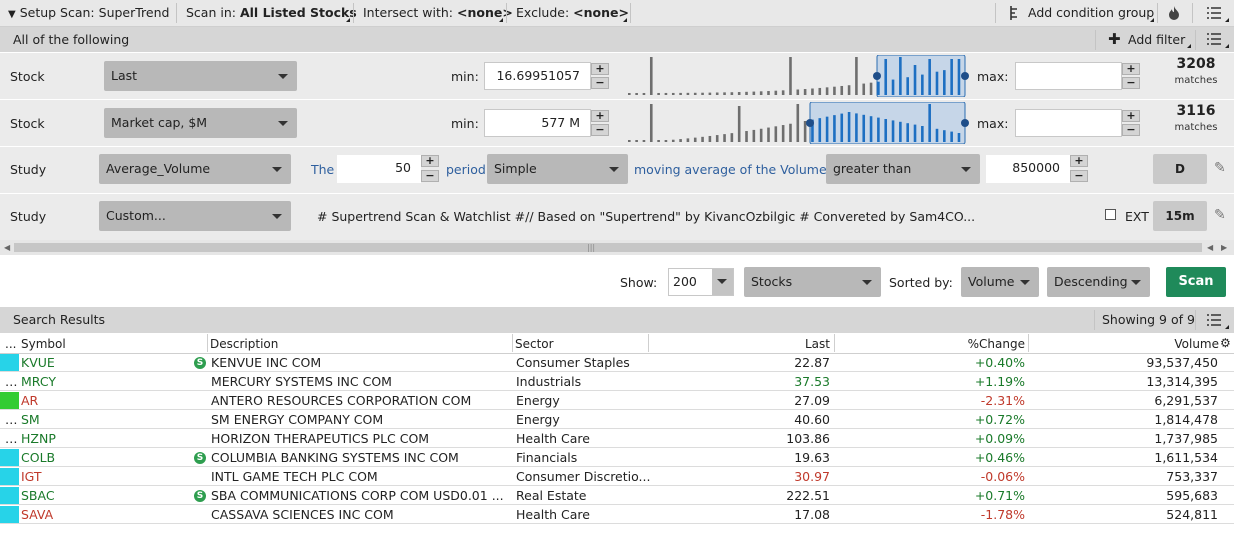 The height and width of the screenshot is (547, 1234). Describe the element at coordinates (722, 282) in the screenshot. I see `show-count-toggle` at that location.